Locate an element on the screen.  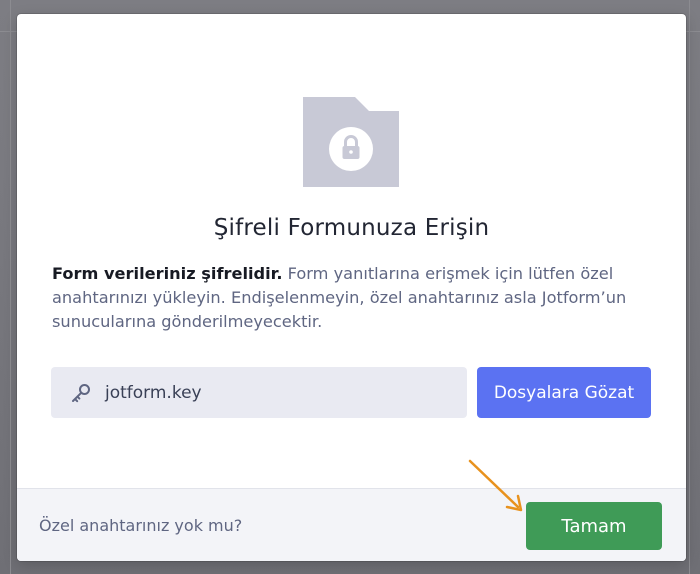
private-key-filename: jotform.key is located at coordinates (153, 392).